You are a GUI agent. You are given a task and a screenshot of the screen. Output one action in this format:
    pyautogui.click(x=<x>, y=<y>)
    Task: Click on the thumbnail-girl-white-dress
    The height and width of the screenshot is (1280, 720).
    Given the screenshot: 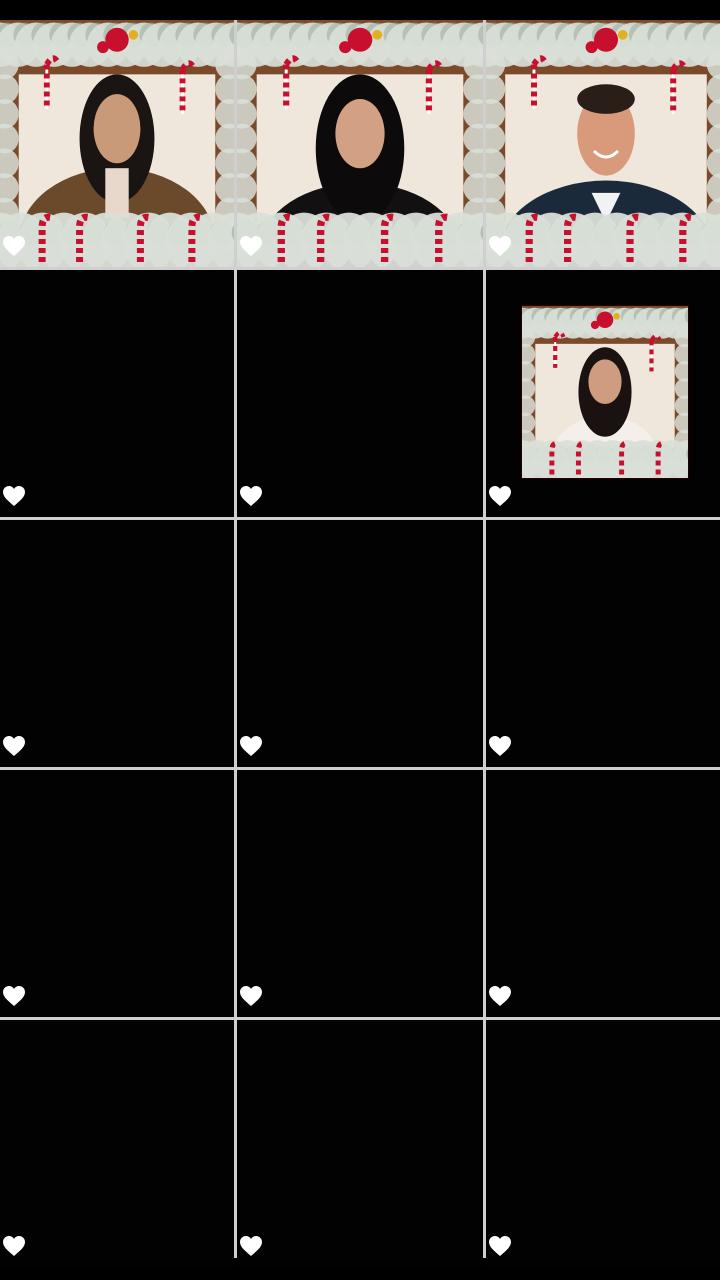 What is the action you would take?
    pyautogui.click(x=605, y=392)
    